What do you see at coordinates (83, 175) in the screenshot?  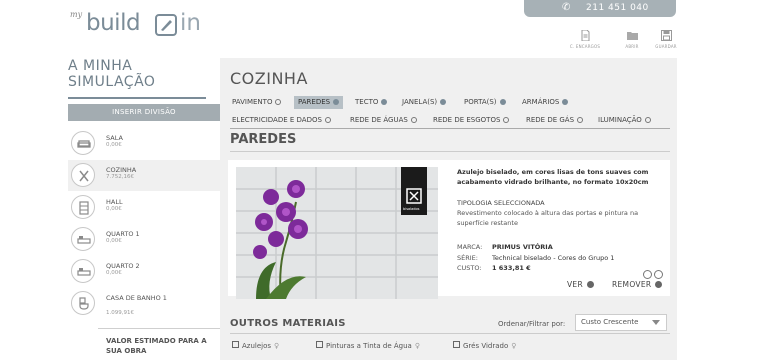 I see `cutlery-icon` at bounding box center [83, 175].